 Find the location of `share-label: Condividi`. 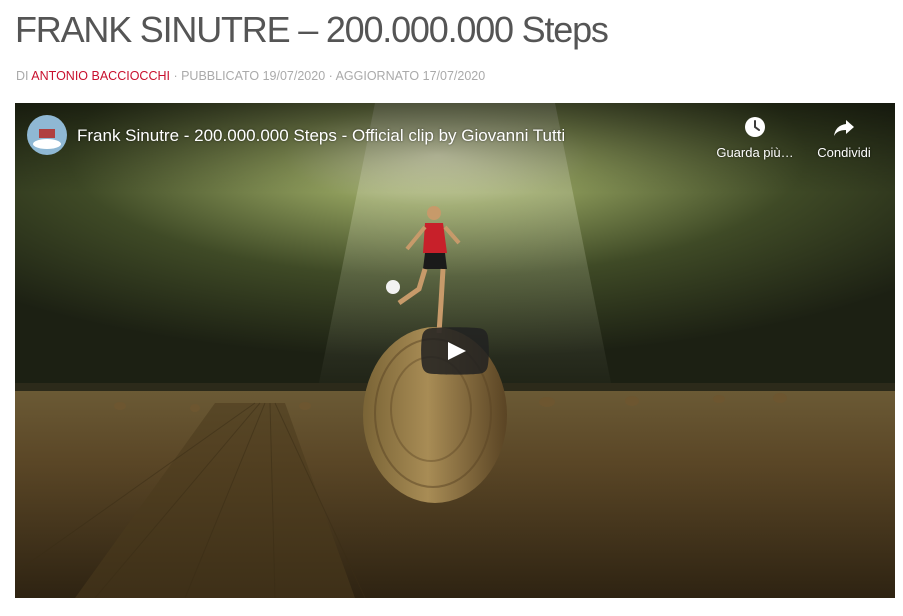

share-label: Condividi is located at coordinates (844, 152).